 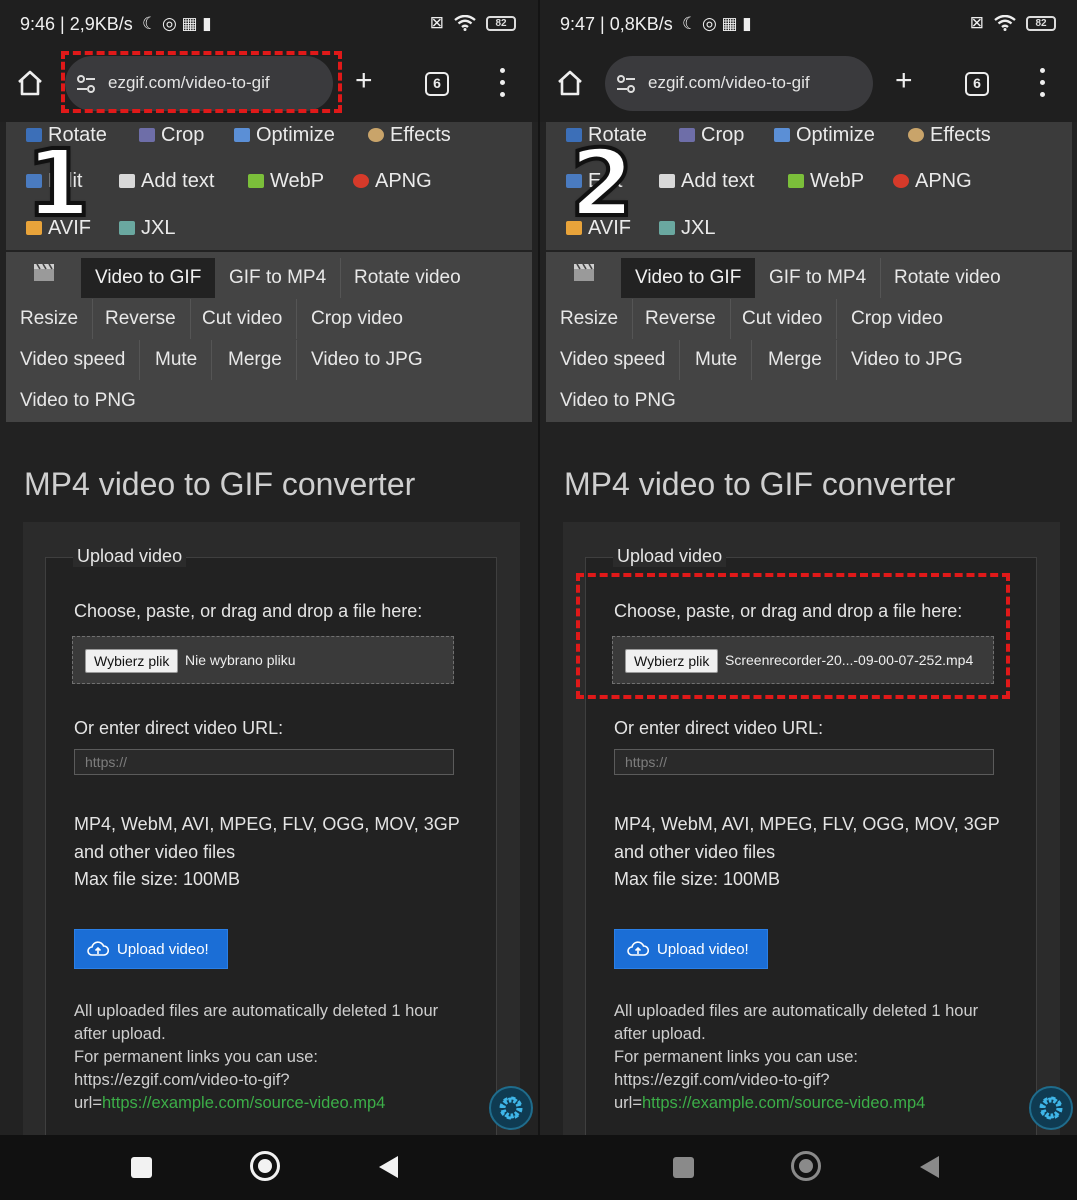 I want to click on file-drop-zone: Wybierz plik Nie wybrano pliku, so click(x=263, y=660).